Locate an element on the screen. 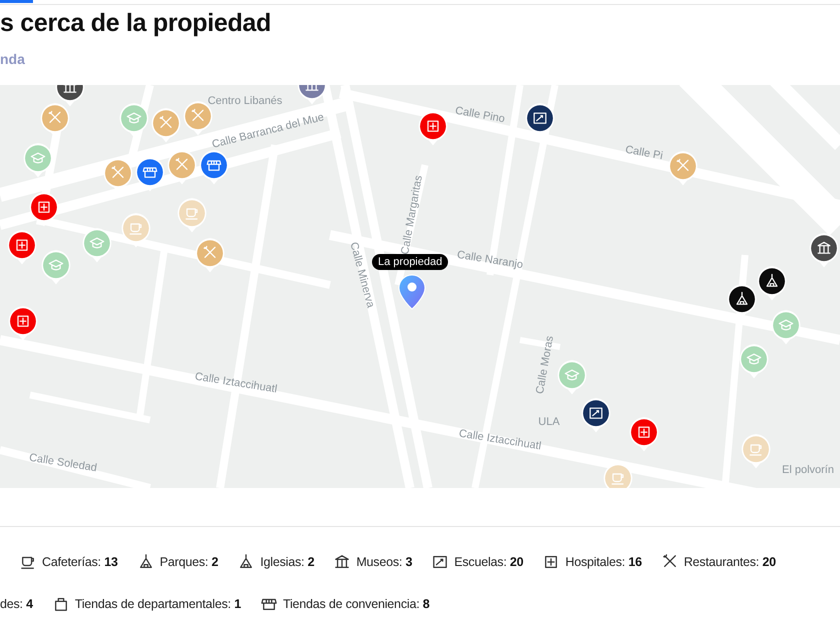 The image size is (840, 630). category-count: Museos: 3 is located at coordinates (384, 562).